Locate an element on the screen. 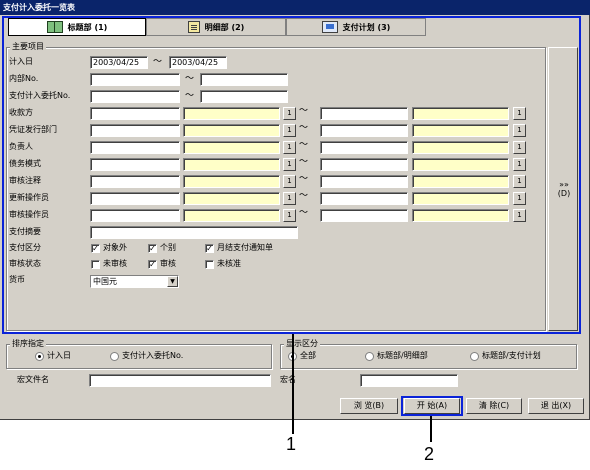  macro-name-input is located at coordinates (409, 380).